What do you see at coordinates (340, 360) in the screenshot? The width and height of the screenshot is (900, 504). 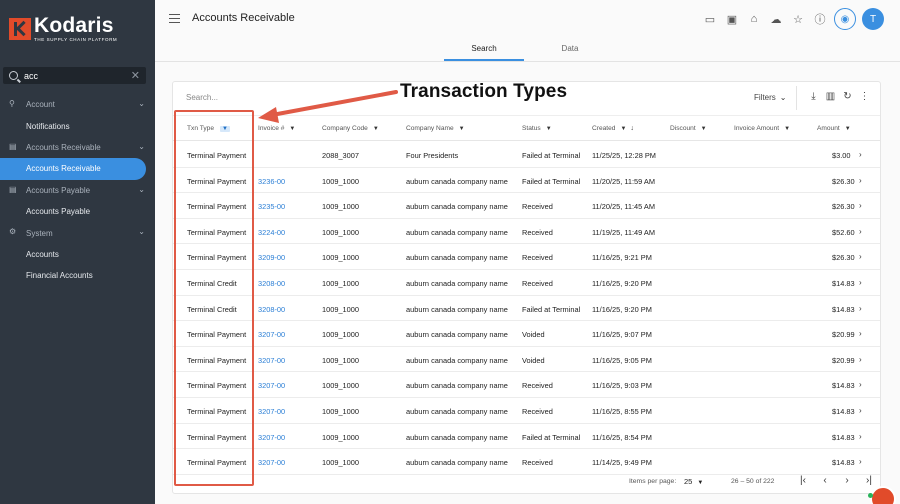 I see `company-code-cell: 1009_1000` at bounding box center [340, 360].